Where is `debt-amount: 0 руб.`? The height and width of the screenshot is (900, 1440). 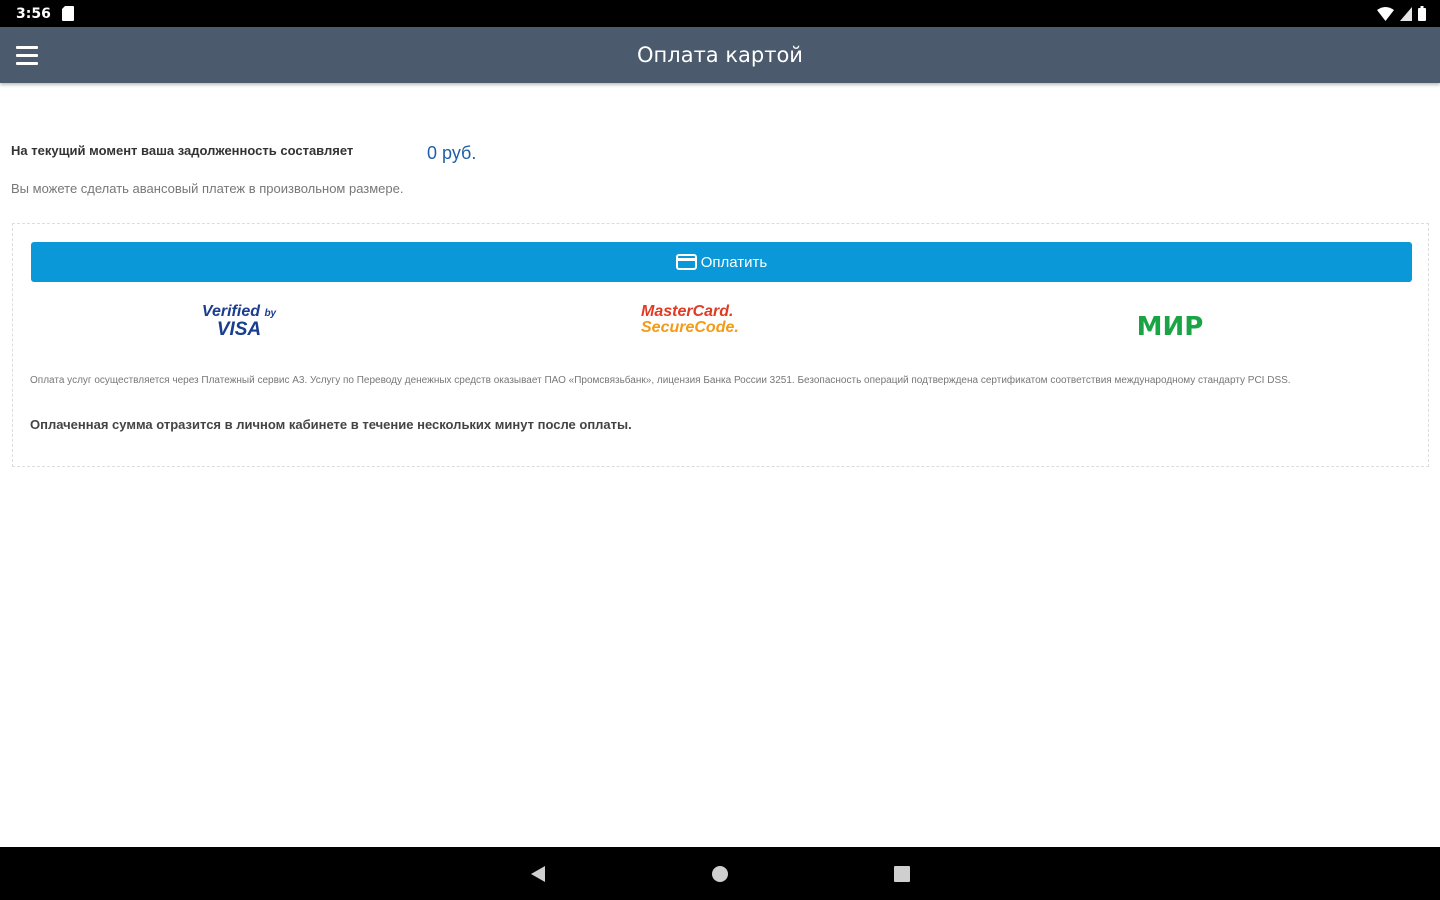
debt-amount: 0 руб. is located at coordinates (452, 153).